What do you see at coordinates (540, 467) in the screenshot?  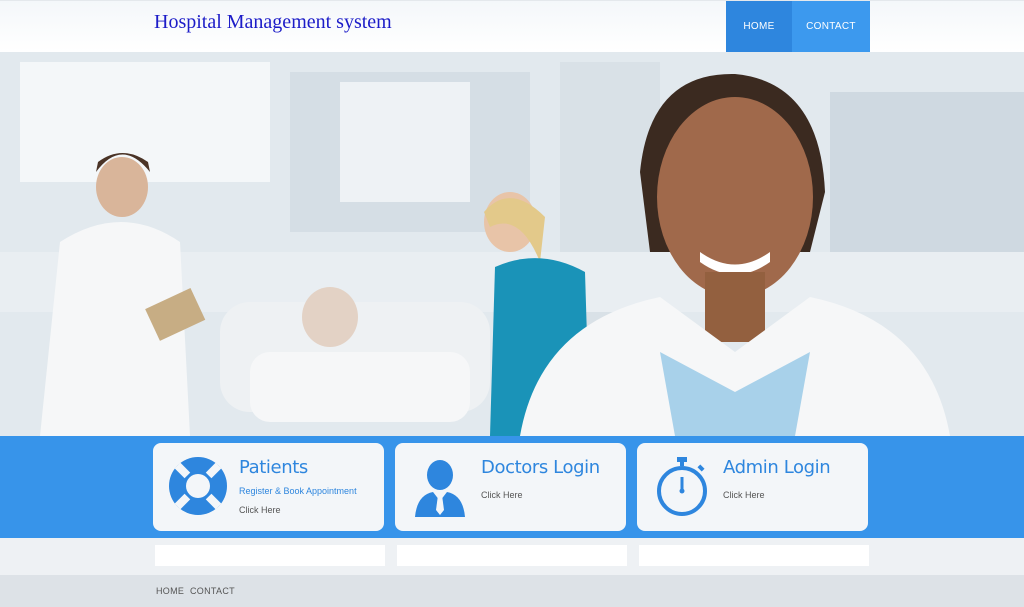 I see `doctors-login-card-title: Doctors Login` at bounding box center [540, 467].